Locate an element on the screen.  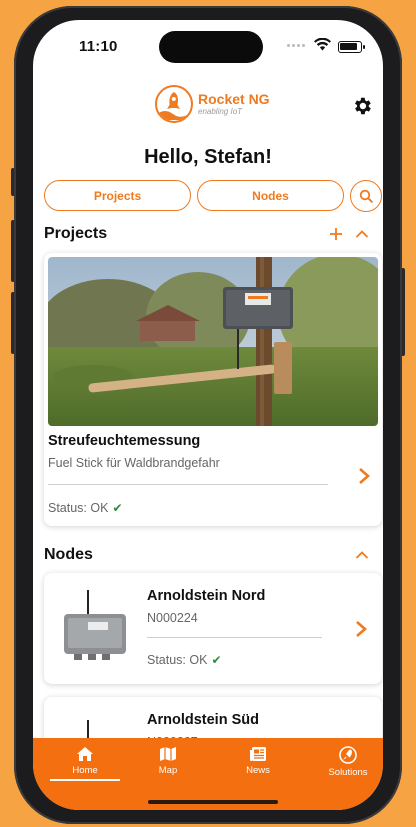
dynamic-island is located at coordinates (211, 47).